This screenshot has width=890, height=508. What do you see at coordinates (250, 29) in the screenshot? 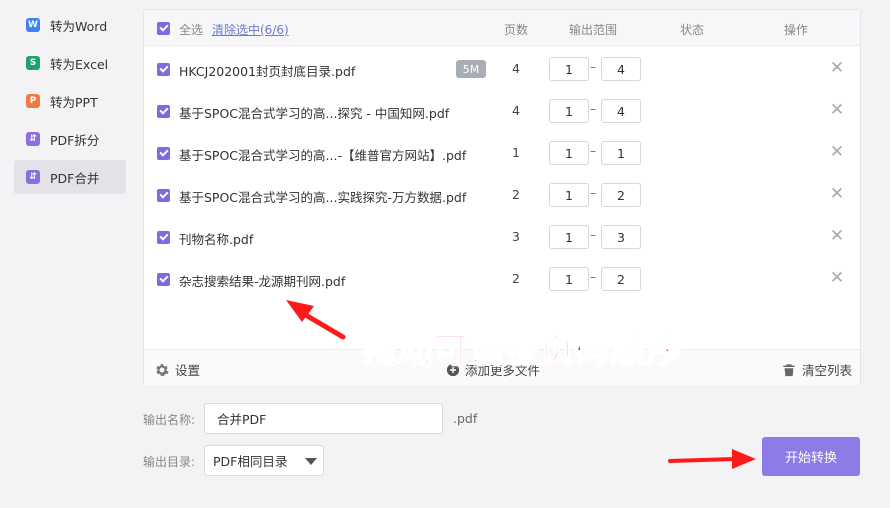
I see `clear-selected-link: 清除选中(6/6)` at bounding box center [250, 29].